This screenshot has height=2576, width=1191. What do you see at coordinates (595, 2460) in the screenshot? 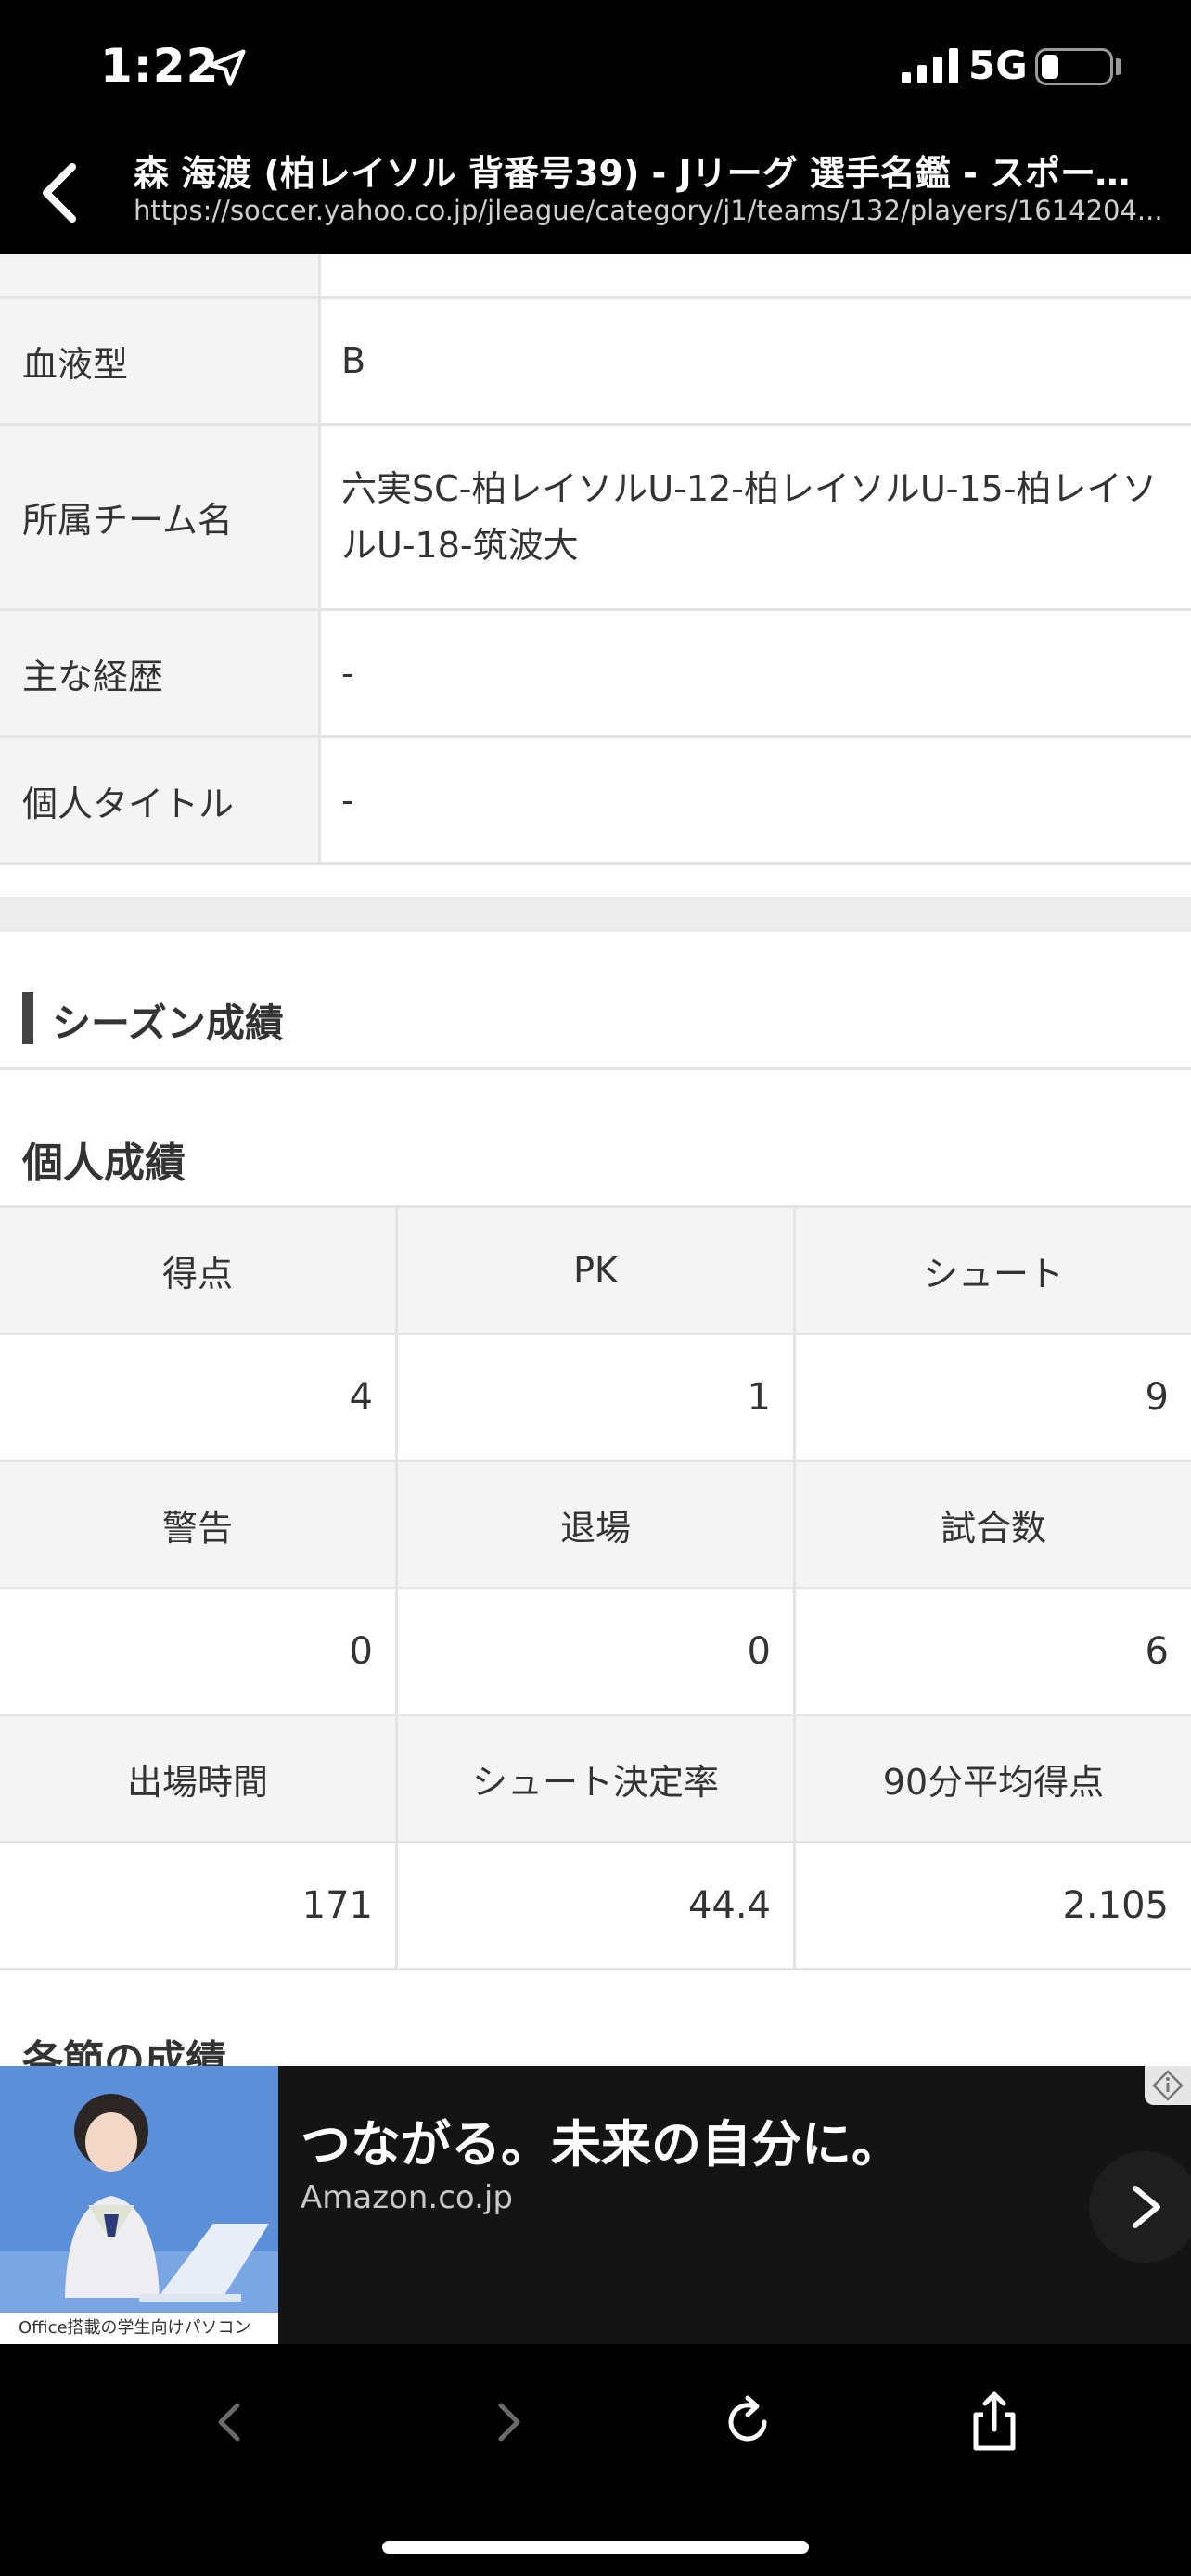
I see `browser-toolbar` at bounding box center [595, 2460].